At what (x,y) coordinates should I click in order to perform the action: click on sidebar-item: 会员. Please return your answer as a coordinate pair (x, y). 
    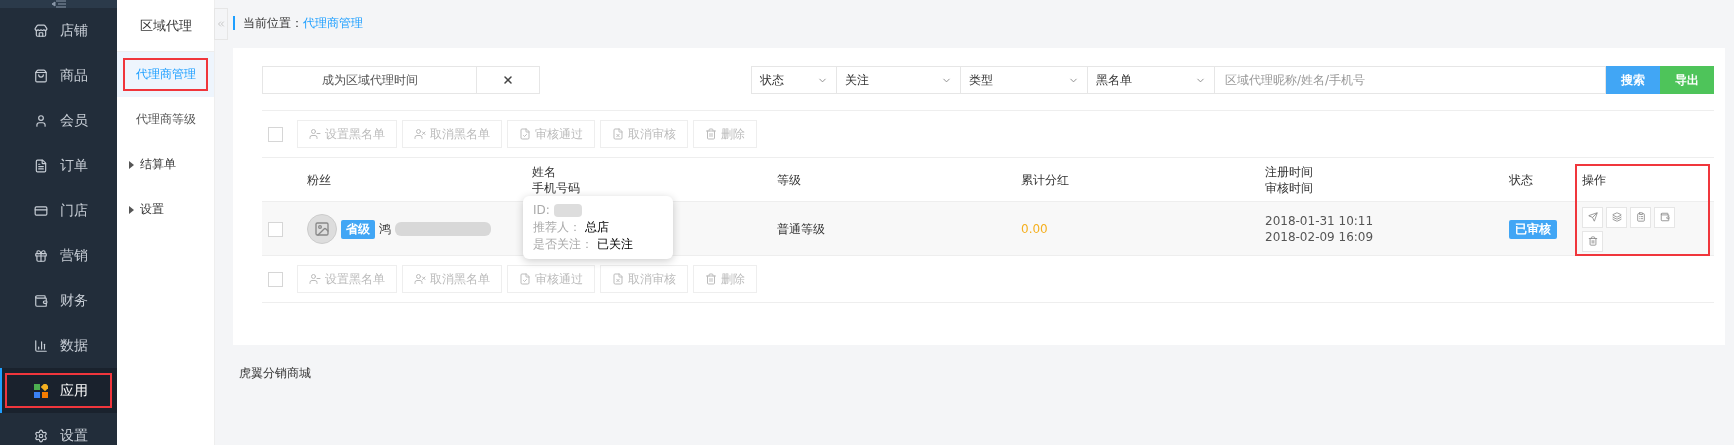
    Looking at the image, I should click on (58, 120).